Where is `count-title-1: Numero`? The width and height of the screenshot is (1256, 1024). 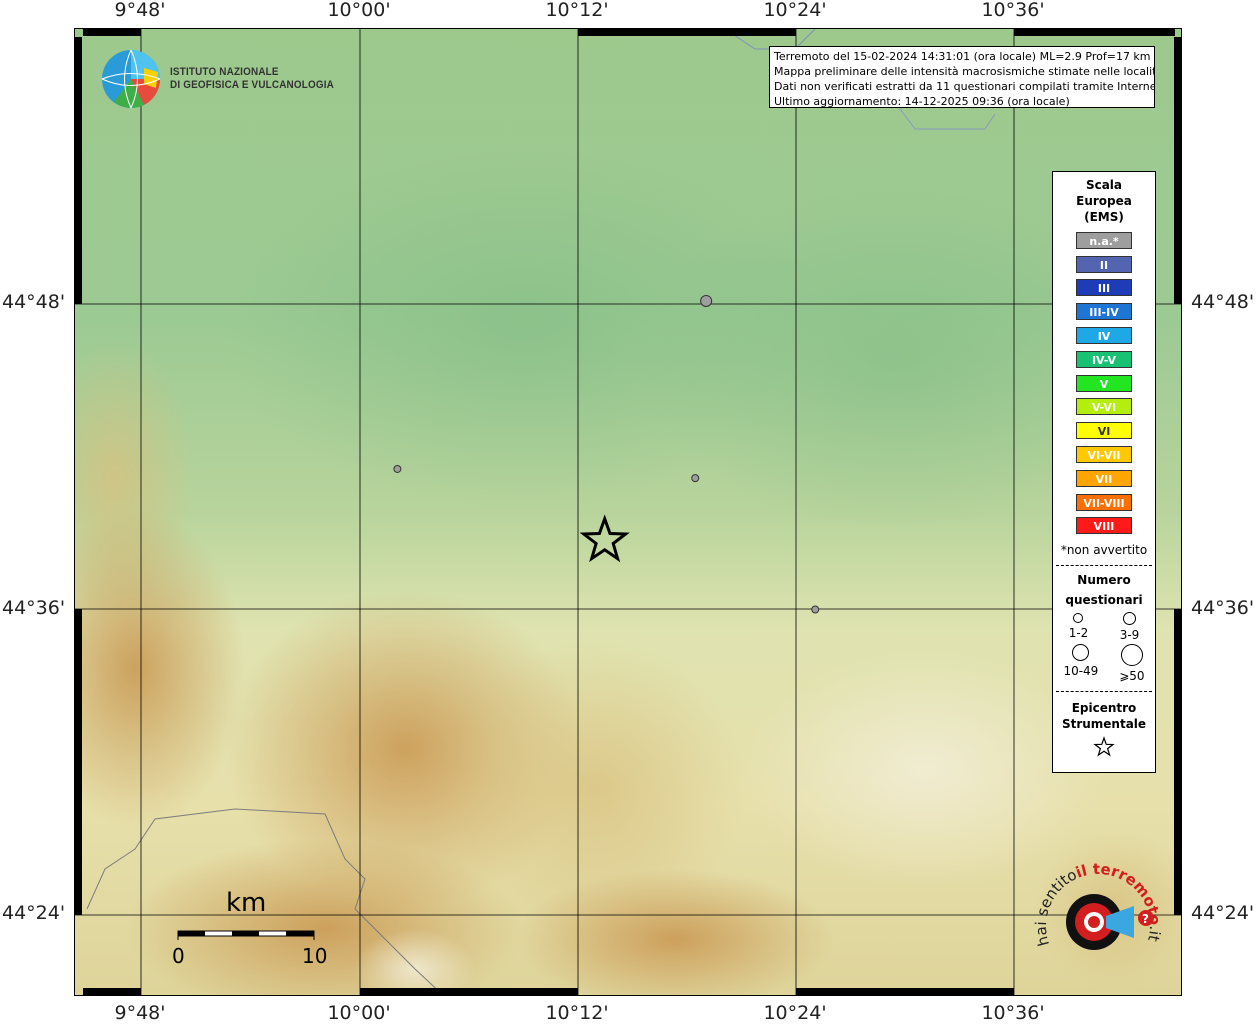
count-title-1: Numero is located at coordinates (1104, 580).